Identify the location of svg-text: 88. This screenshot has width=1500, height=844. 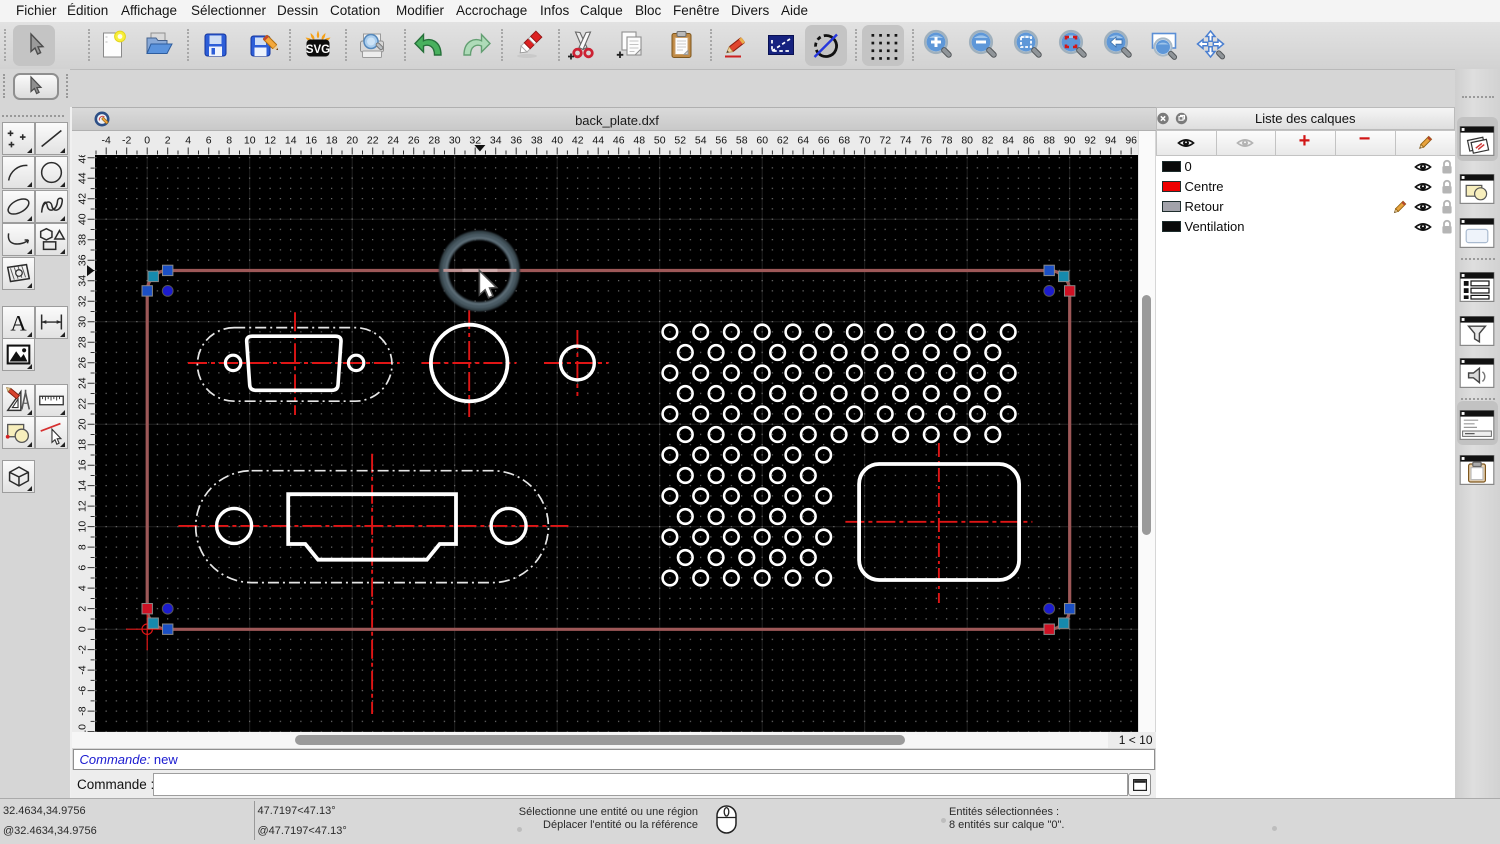
(1049, 141).